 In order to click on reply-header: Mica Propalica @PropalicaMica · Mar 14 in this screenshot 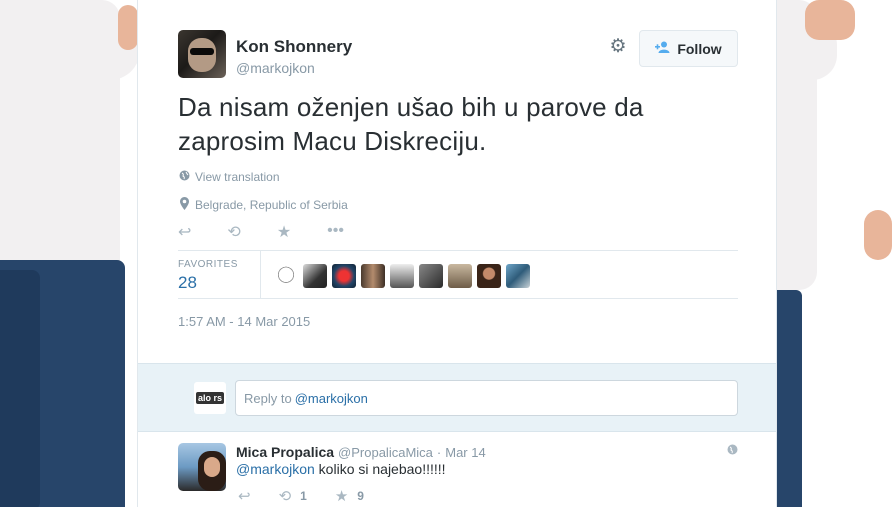, I will do `click(361, 452)`.